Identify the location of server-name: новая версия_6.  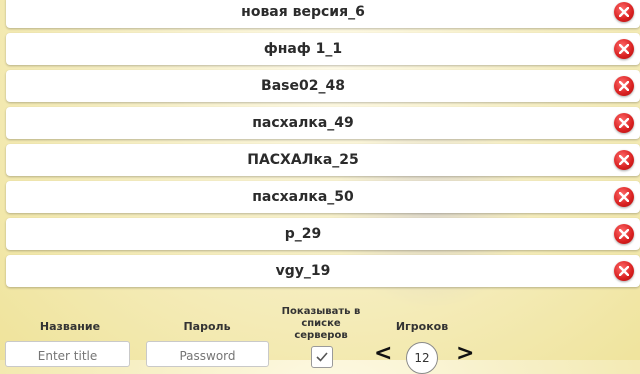
(303, 12).